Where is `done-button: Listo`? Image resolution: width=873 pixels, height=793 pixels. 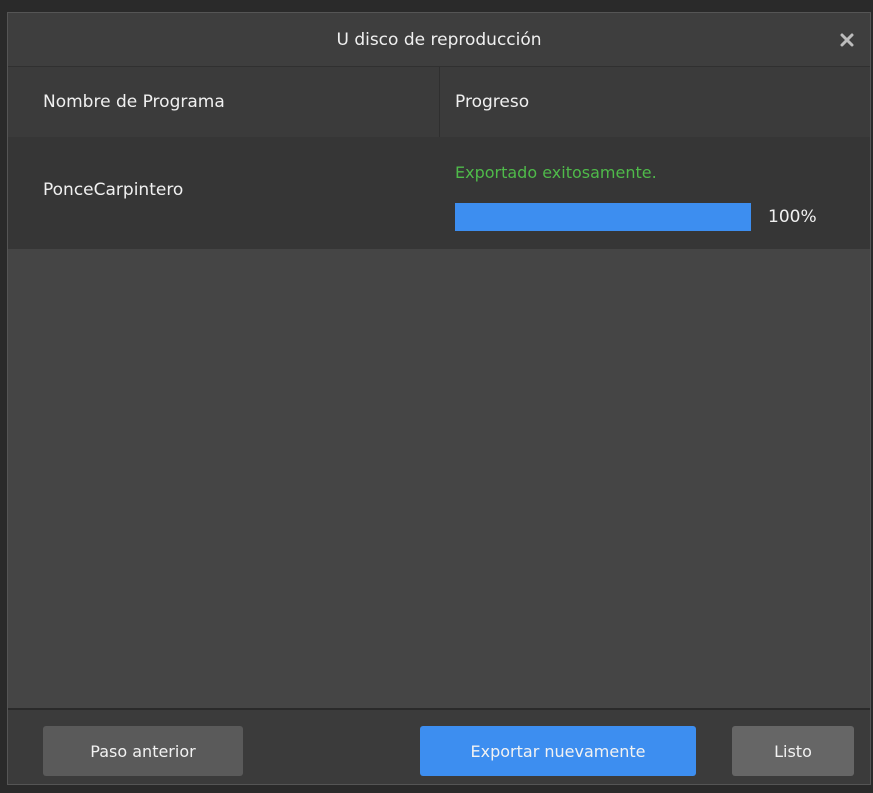 done-button: Listo is located at coordinates (793, 751).